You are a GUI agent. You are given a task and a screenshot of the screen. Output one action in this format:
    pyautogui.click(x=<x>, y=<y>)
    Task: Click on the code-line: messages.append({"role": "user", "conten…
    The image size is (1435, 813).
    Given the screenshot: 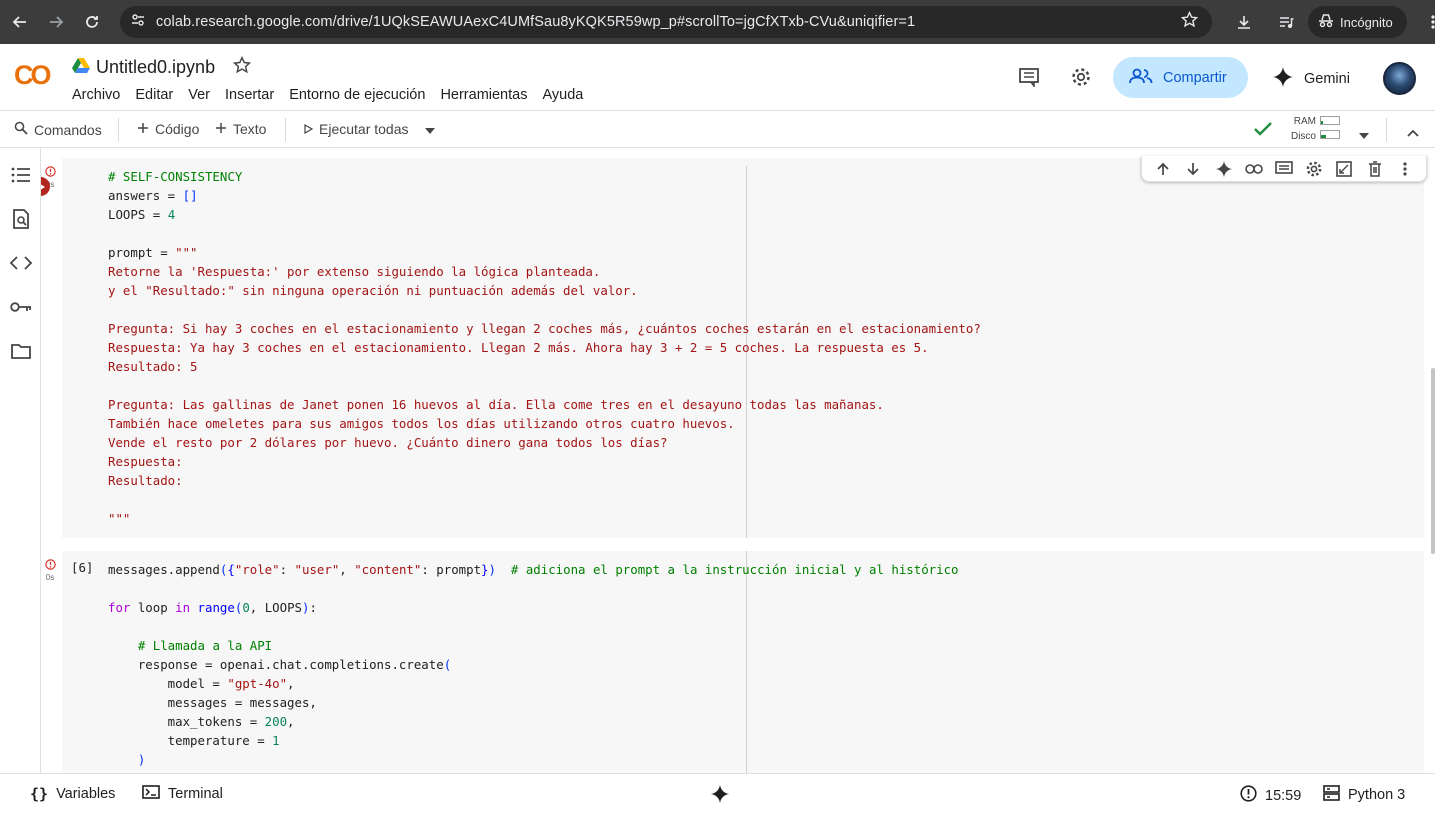 What is the action you would take?
    pyautogui.click(x=533, y=569)
    